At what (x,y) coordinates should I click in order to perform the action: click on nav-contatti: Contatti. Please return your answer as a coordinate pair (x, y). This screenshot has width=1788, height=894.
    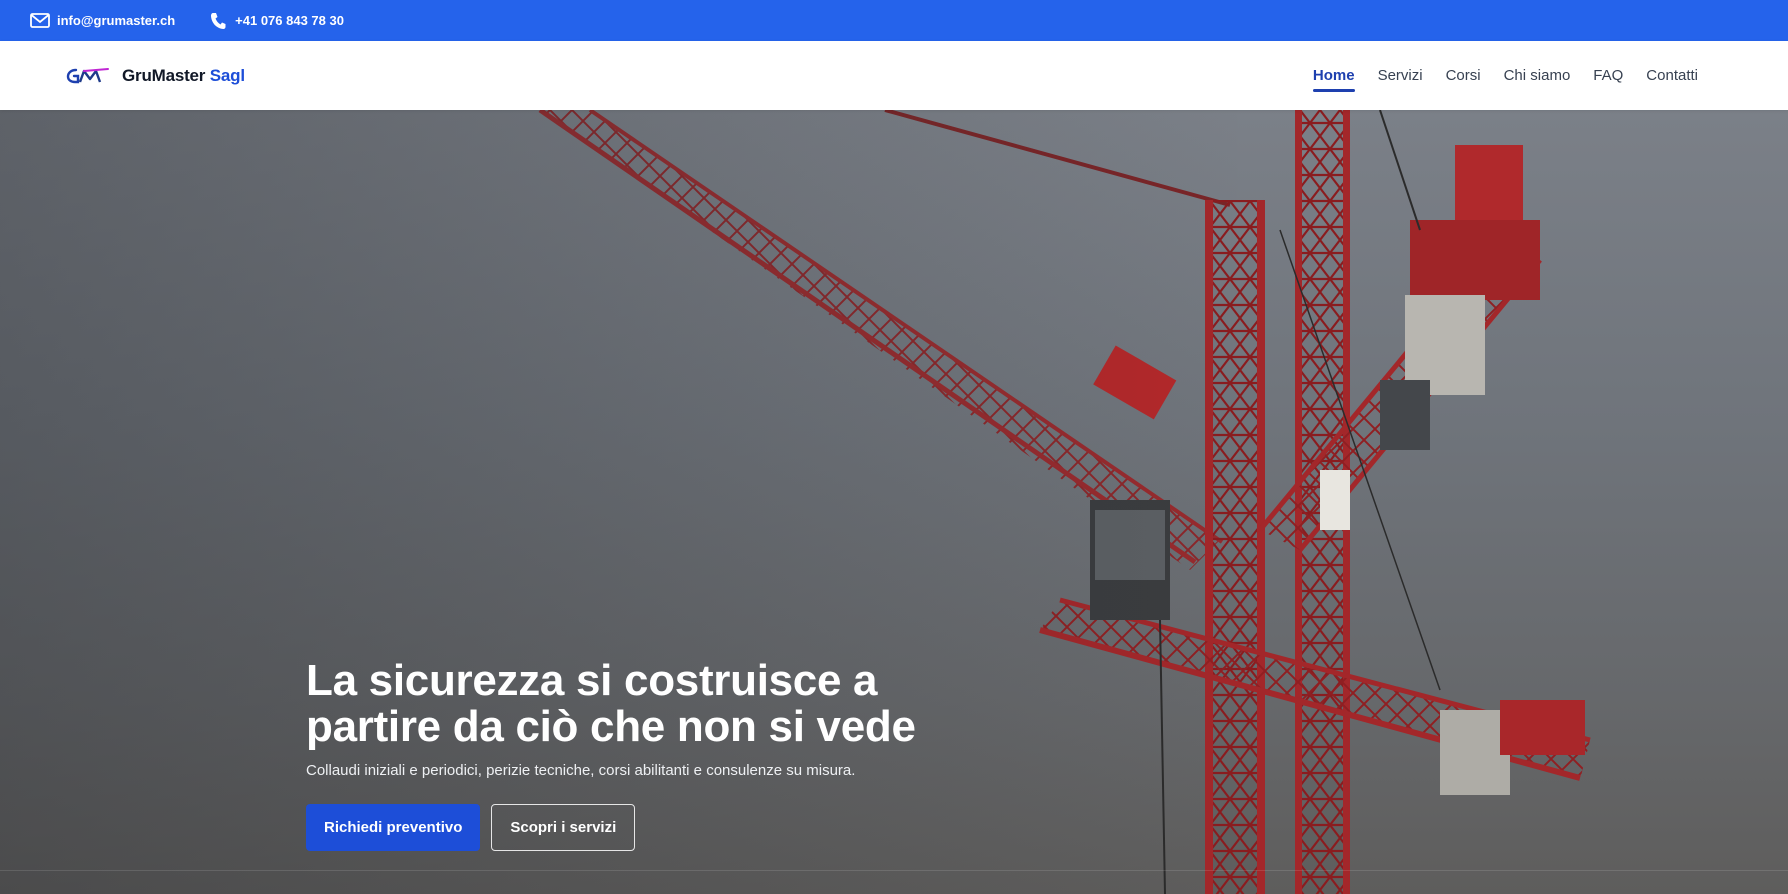
    Looking at the image, I should click on (1672, 75).